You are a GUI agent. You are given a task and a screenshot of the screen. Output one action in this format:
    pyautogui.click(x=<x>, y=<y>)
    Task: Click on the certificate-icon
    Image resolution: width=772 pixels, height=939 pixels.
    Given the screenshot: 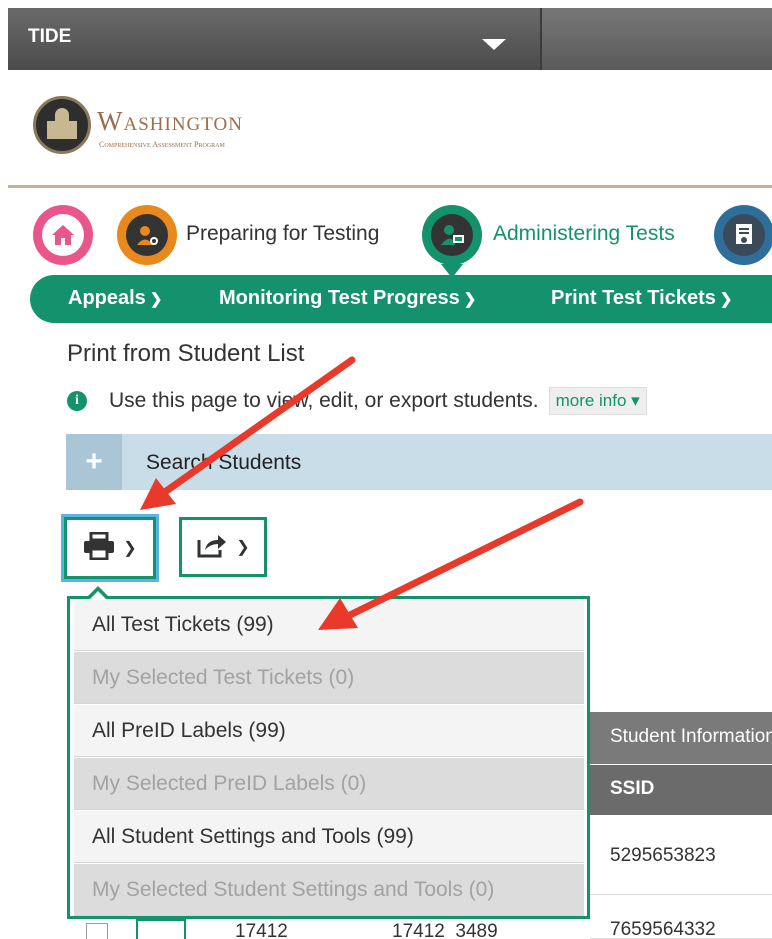 What is the action you would take?
    pyautogui.click(x=744, y=235)
    